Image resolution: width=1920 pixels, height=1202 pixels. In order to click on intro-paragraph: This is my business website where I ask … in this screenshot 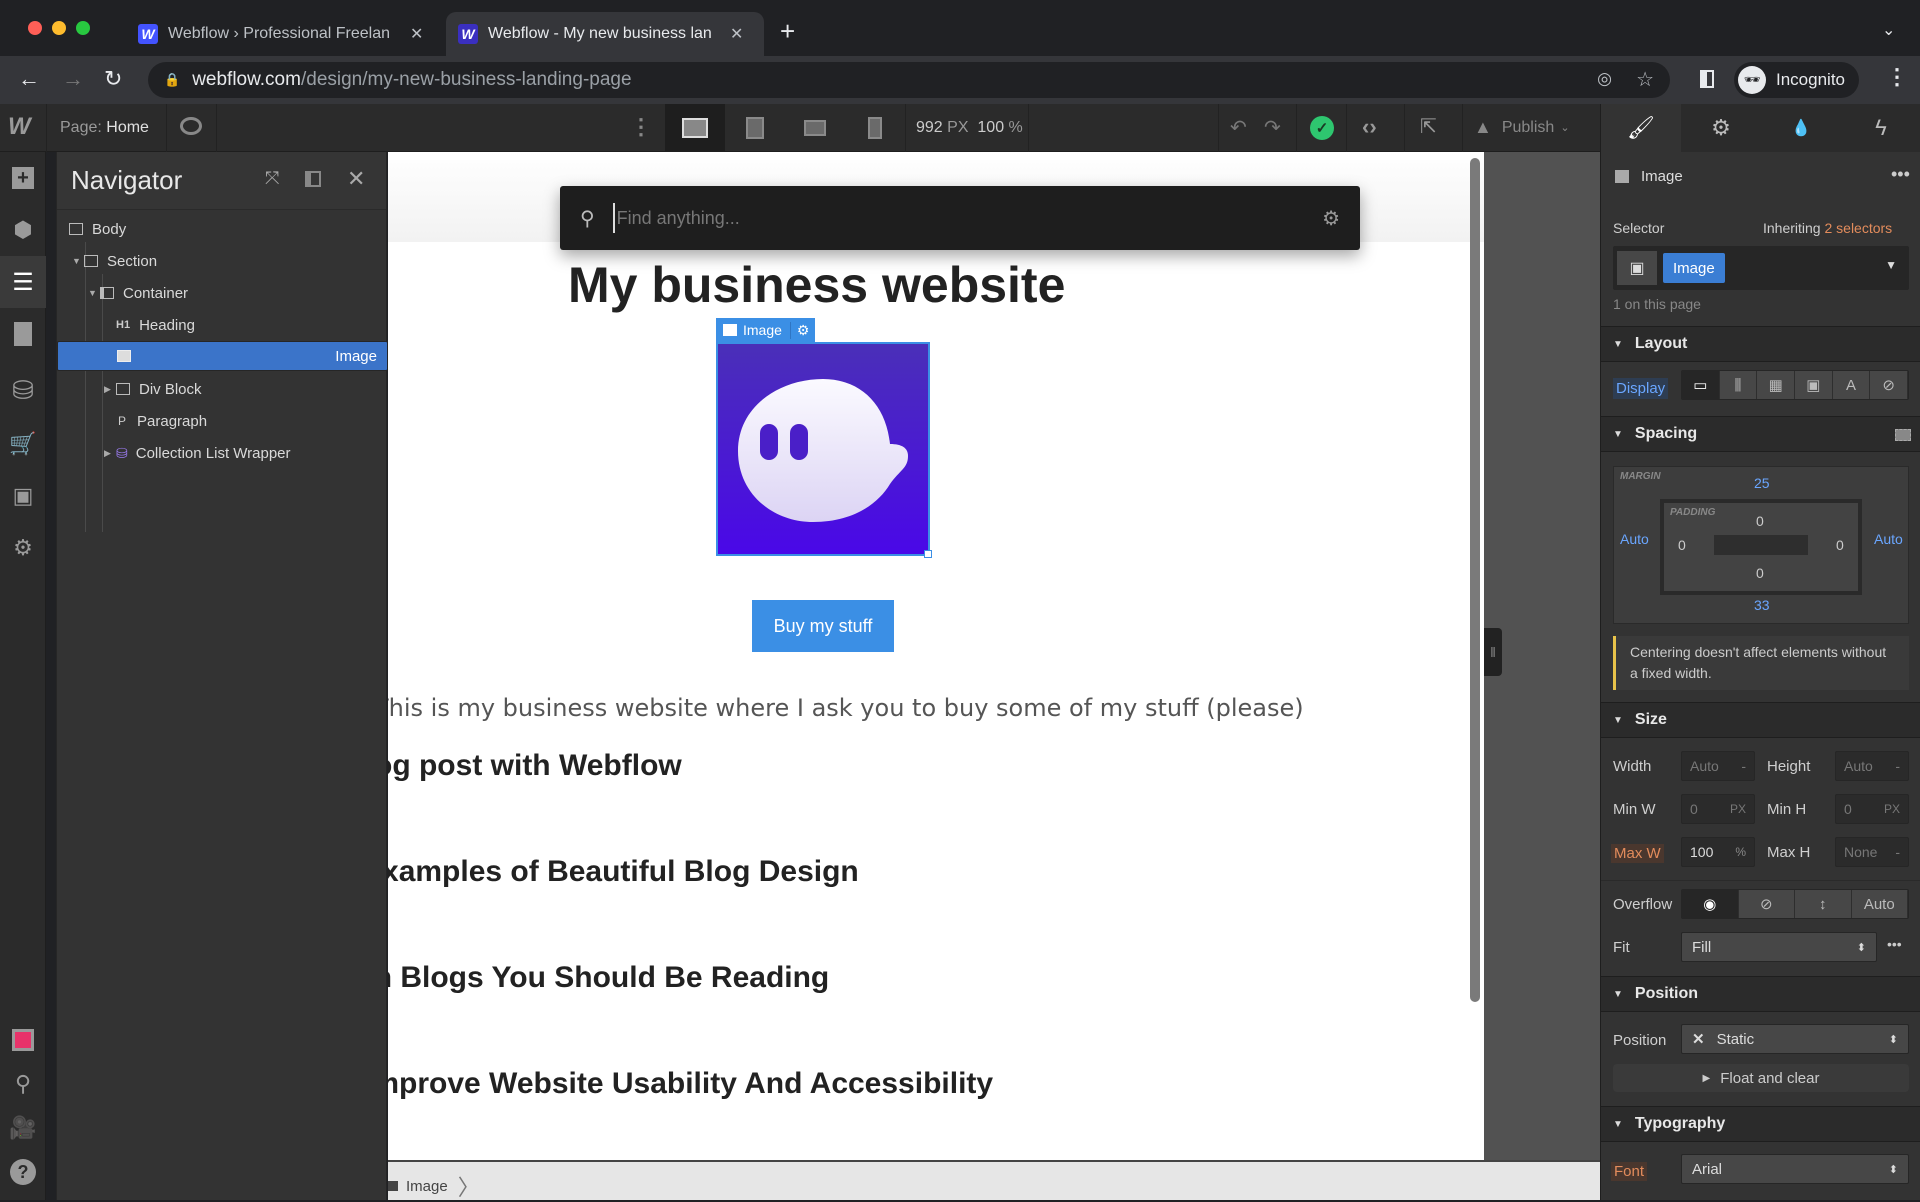, I will do `click(846, 708)`.